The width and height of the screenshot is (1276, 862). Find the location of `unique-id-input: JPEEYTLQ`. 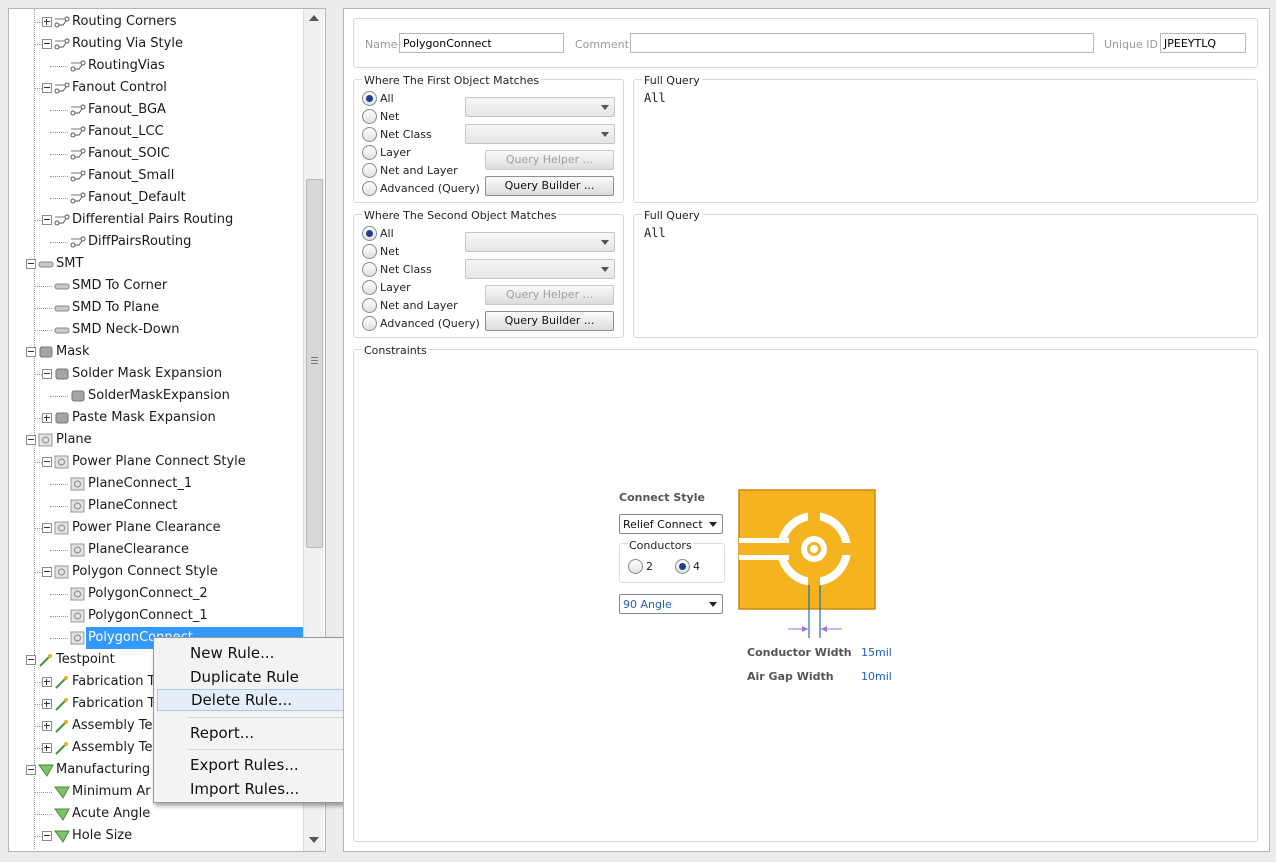

unique-id-input: JPEEYTLQ is located at coordinates (1203, 43).